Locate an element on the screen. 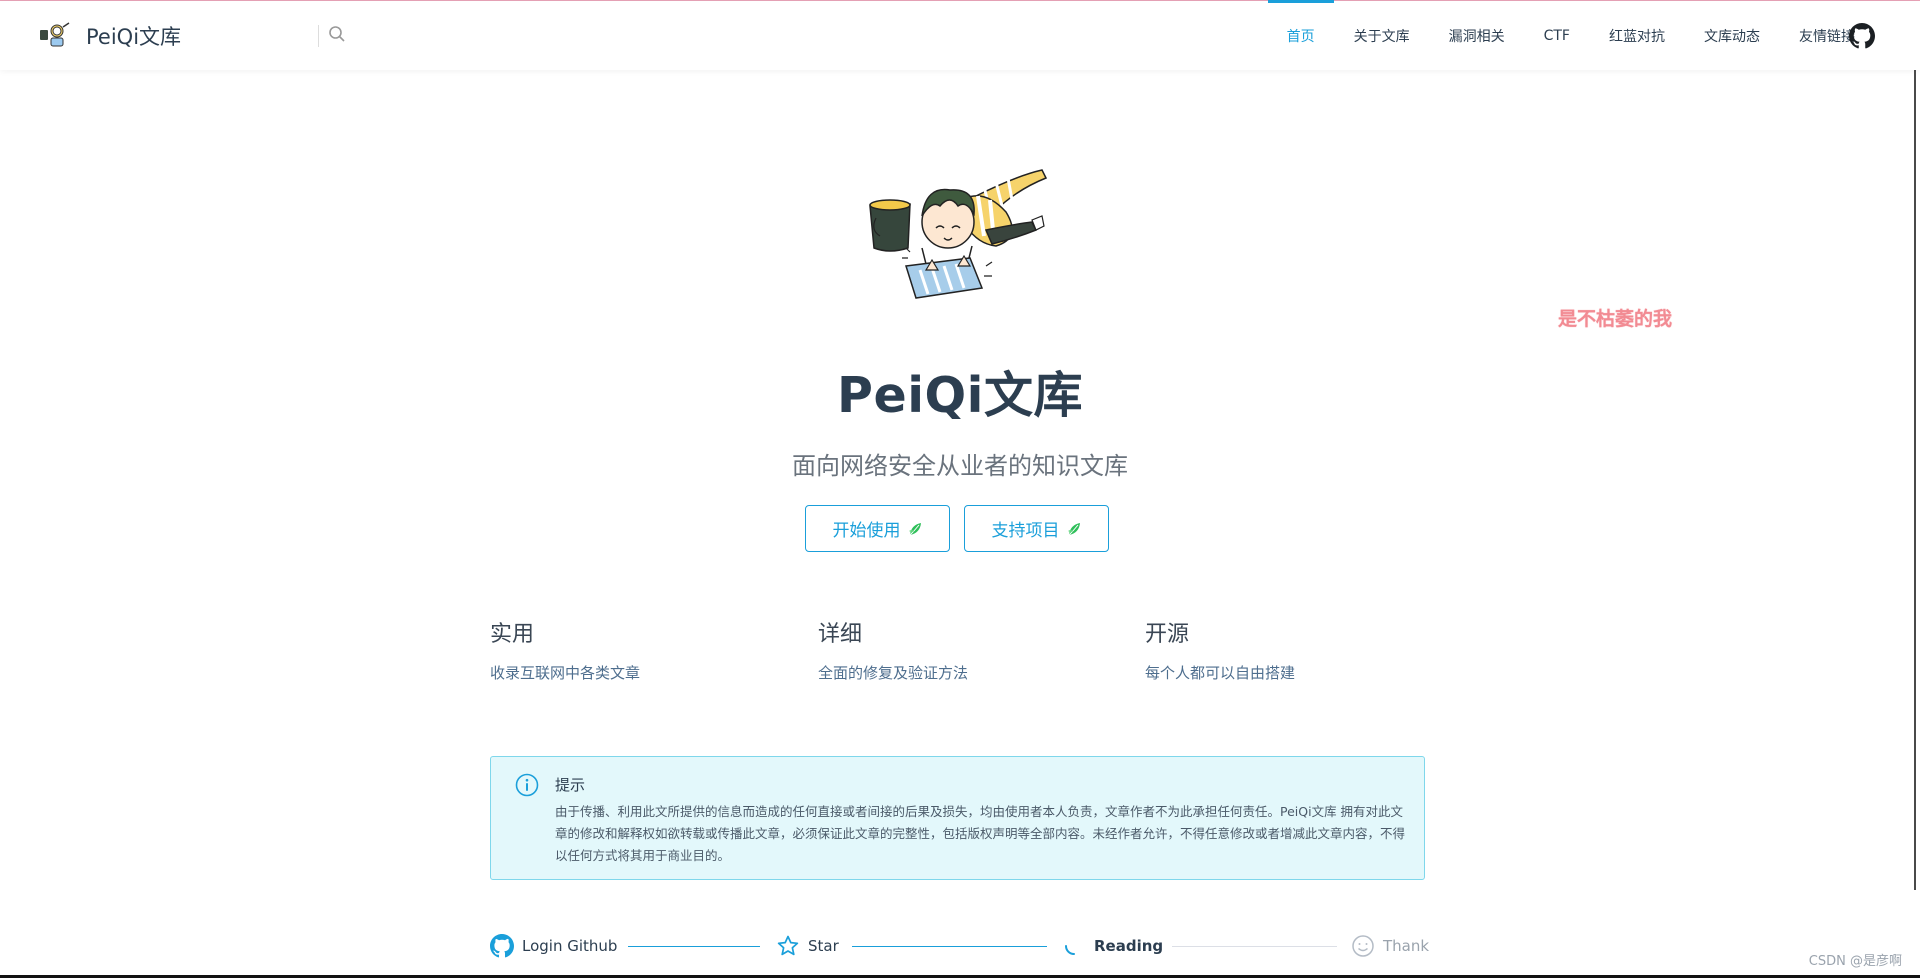 The width and height of the screenshot is (1920, 978). main-nav: 首页 关于文库 漏洞相关 CTF 红蓝对抗 文库动态 友情链接 is located at coordinates (1551, 35).